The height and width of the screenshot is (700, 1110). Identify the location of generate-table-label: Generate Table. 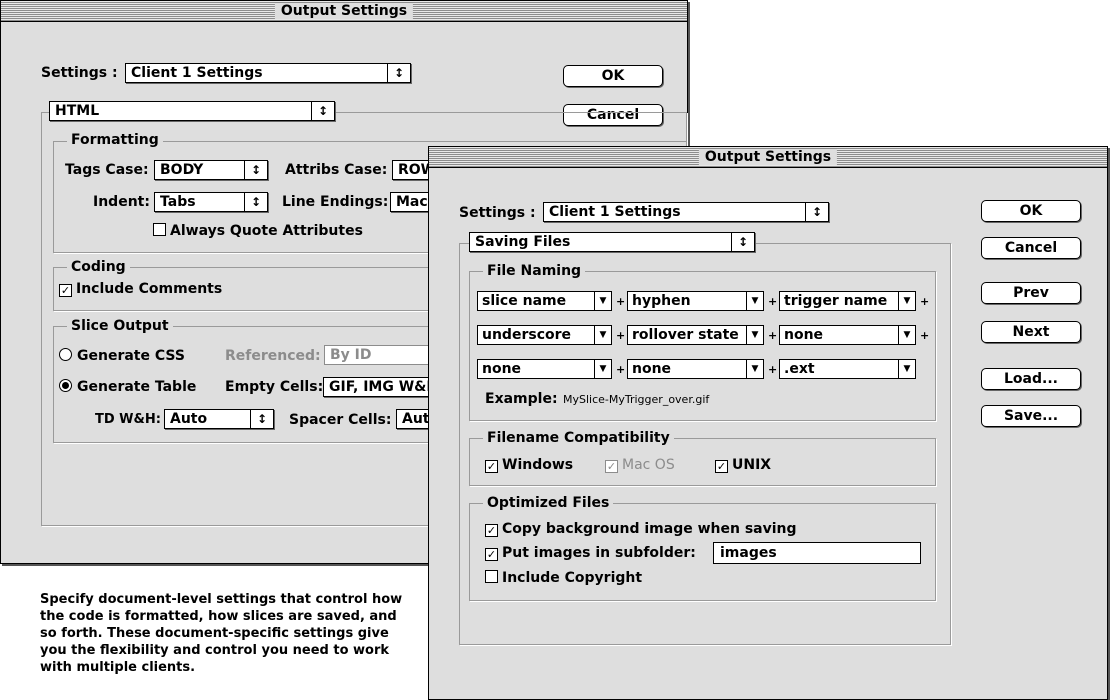
(137, 387).